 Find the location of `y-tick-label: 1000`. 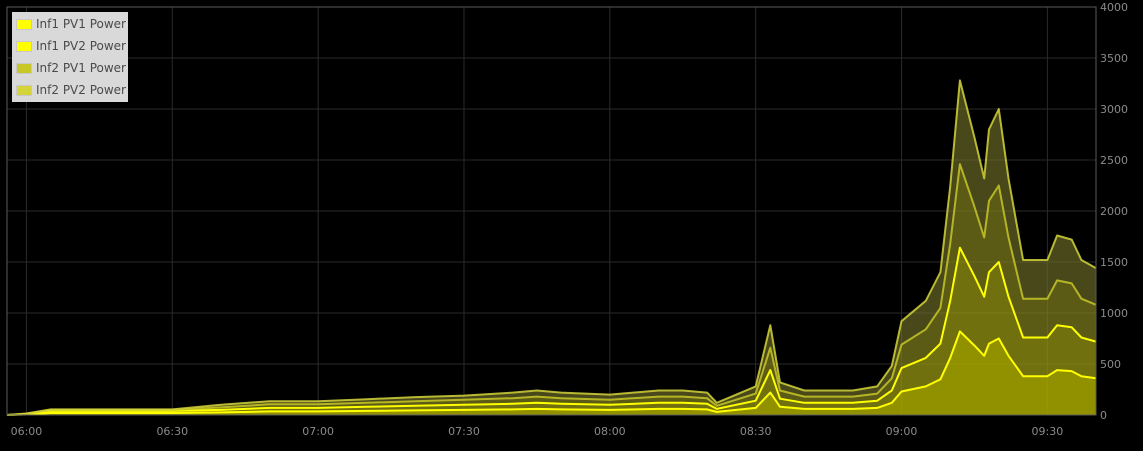

y-tick-label: 1000 is located at coordinates (1114, 313).